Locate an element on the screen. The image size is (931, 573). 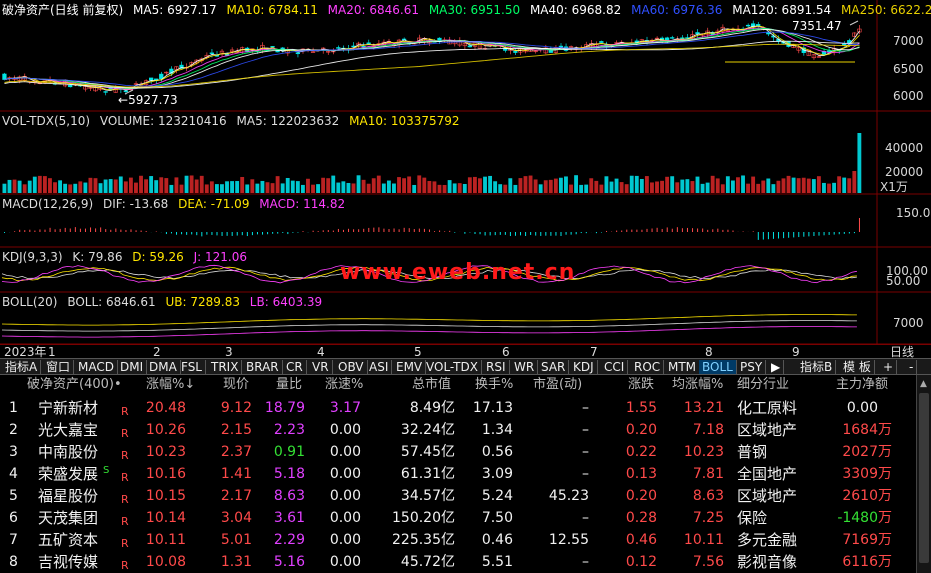
cell-idx: 8 is located at coordinates (13, 562).